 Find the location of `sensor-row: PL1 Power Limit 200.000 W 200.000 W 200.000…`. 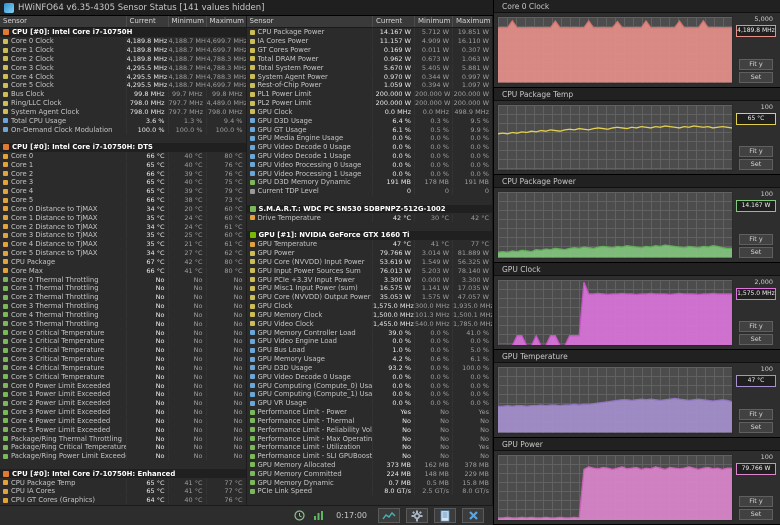

sensor-row: PL1 Power Limit 200.000 W 200.000 W 200.000… is located at coordinates (370, 94).